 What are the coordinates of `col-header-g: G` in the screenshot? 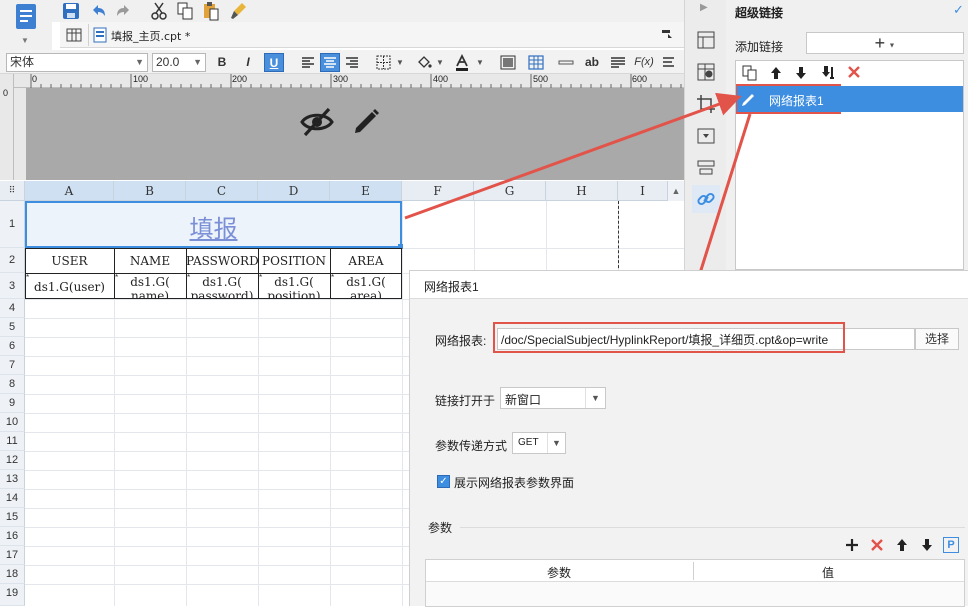 It's located at (510, 191).